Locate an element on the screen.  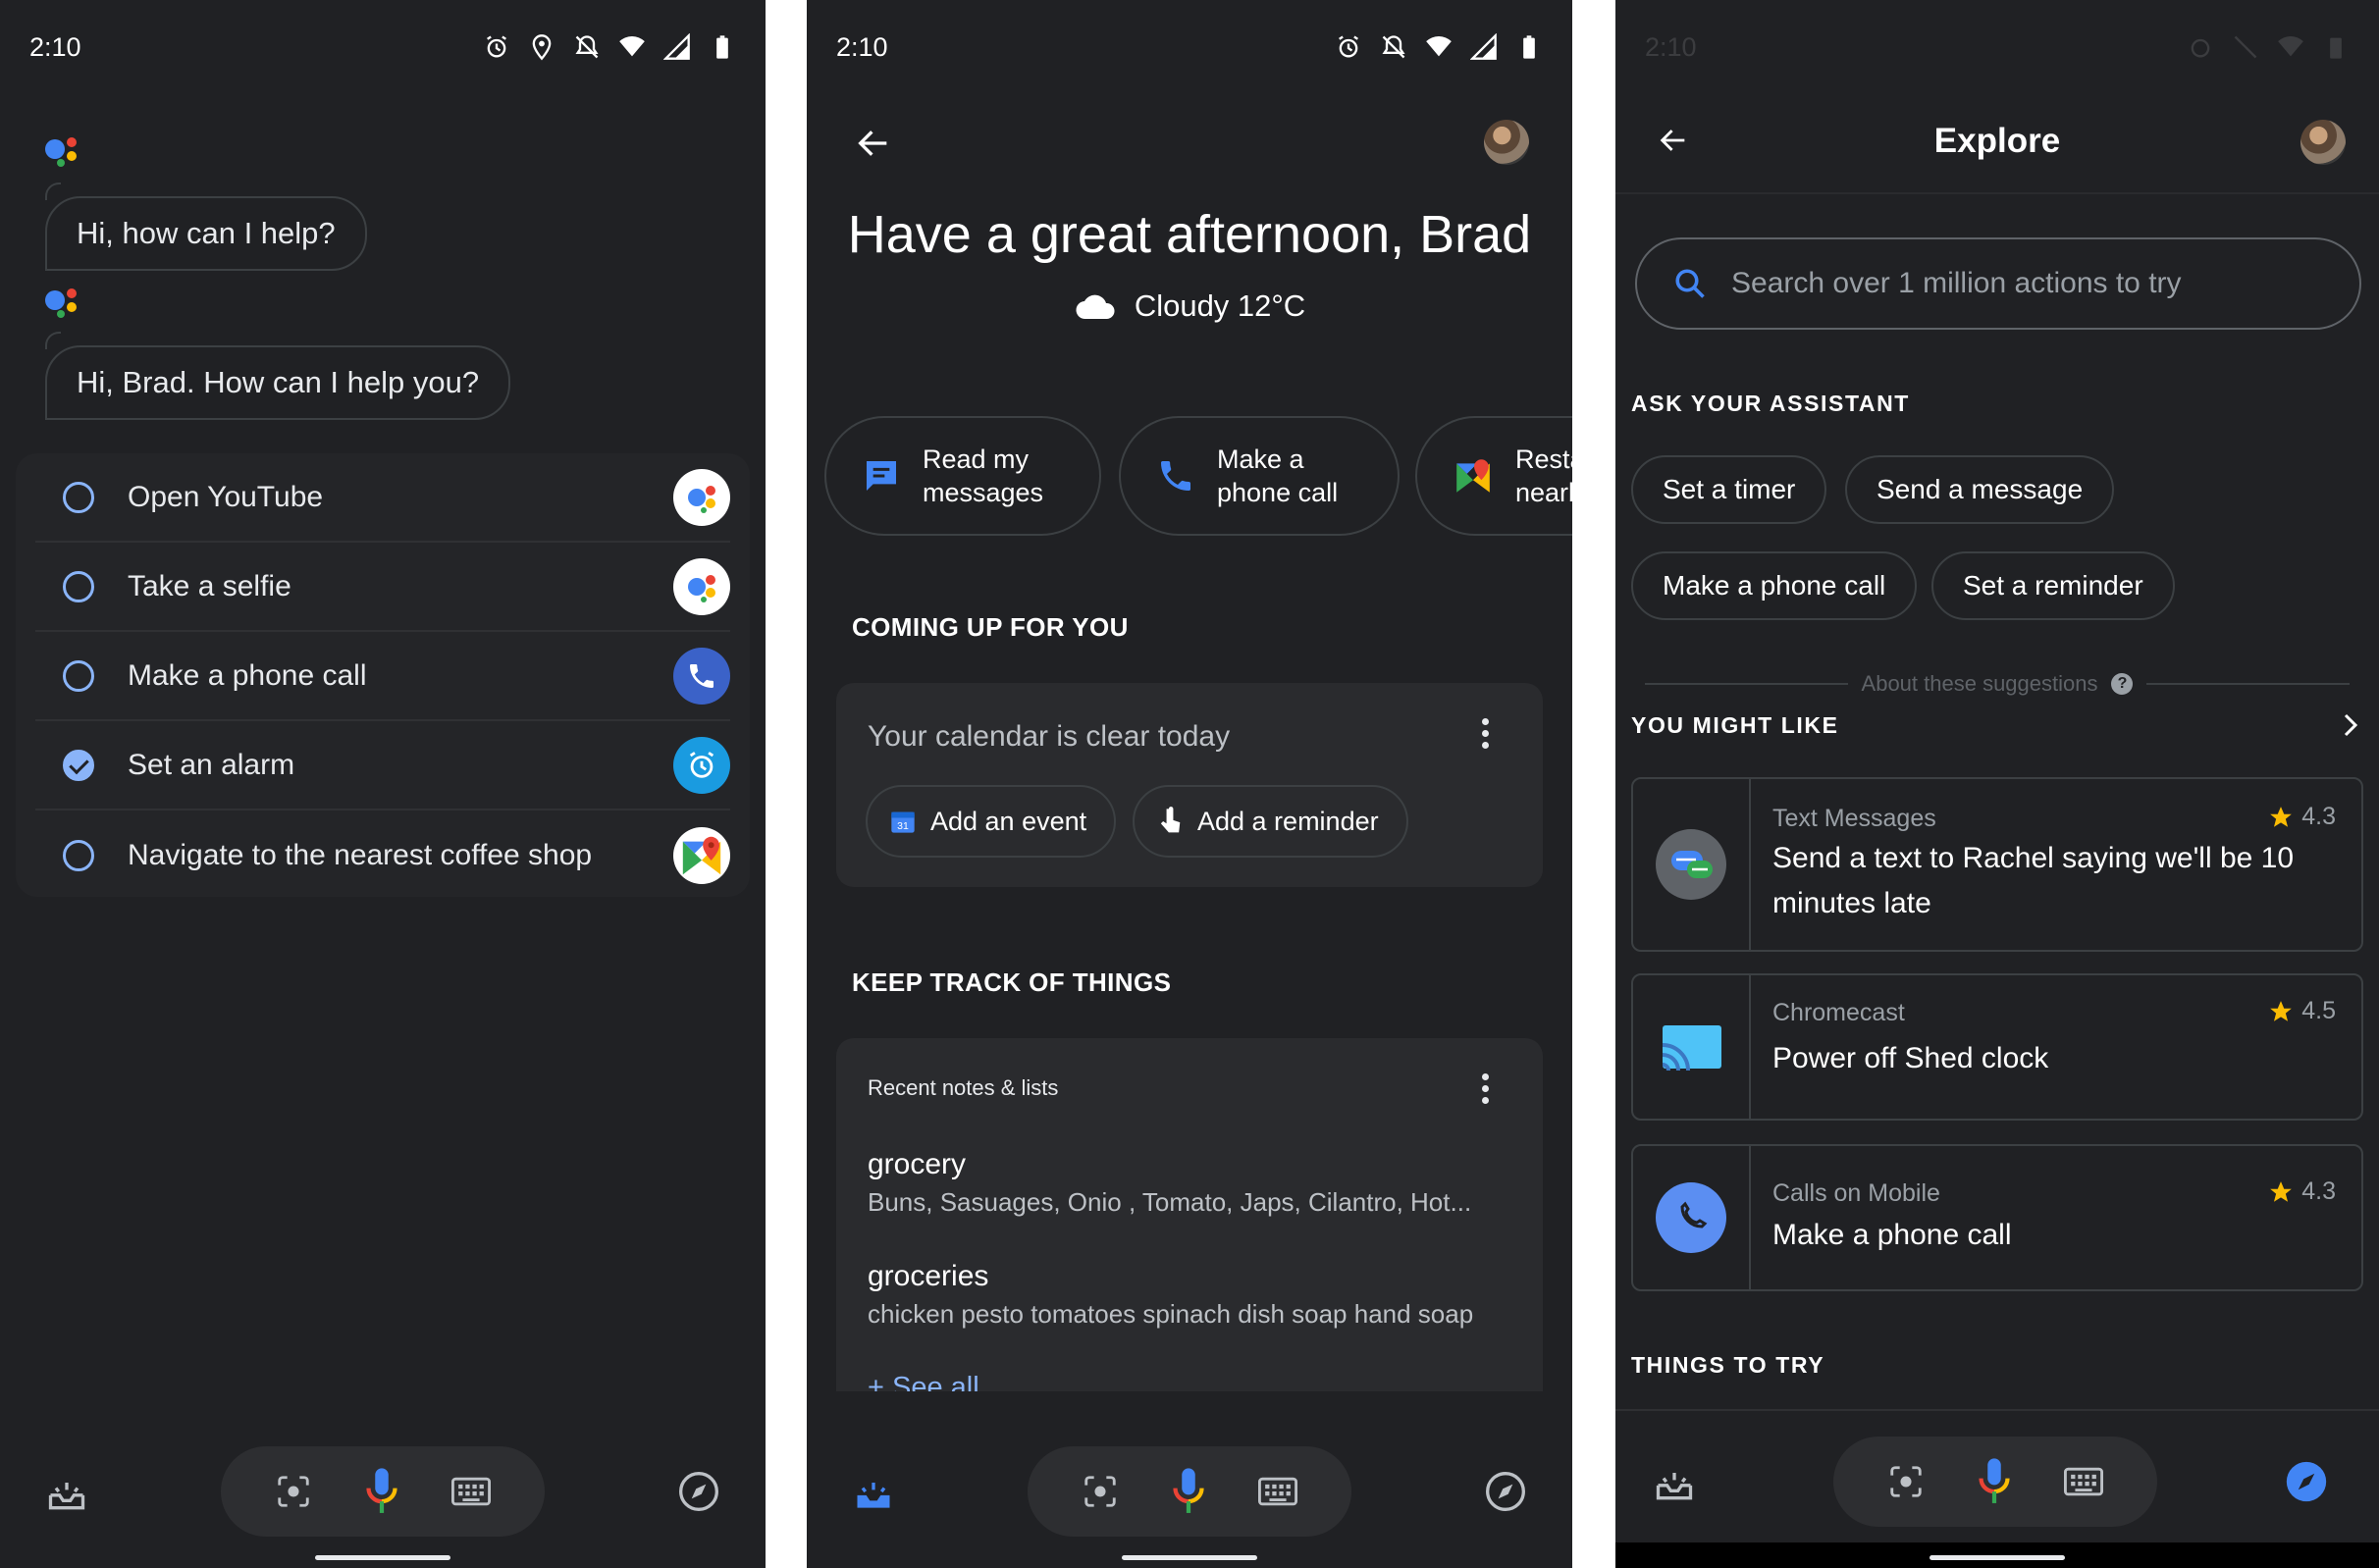
signal-status-icon is located at coordinates (1483, 46).